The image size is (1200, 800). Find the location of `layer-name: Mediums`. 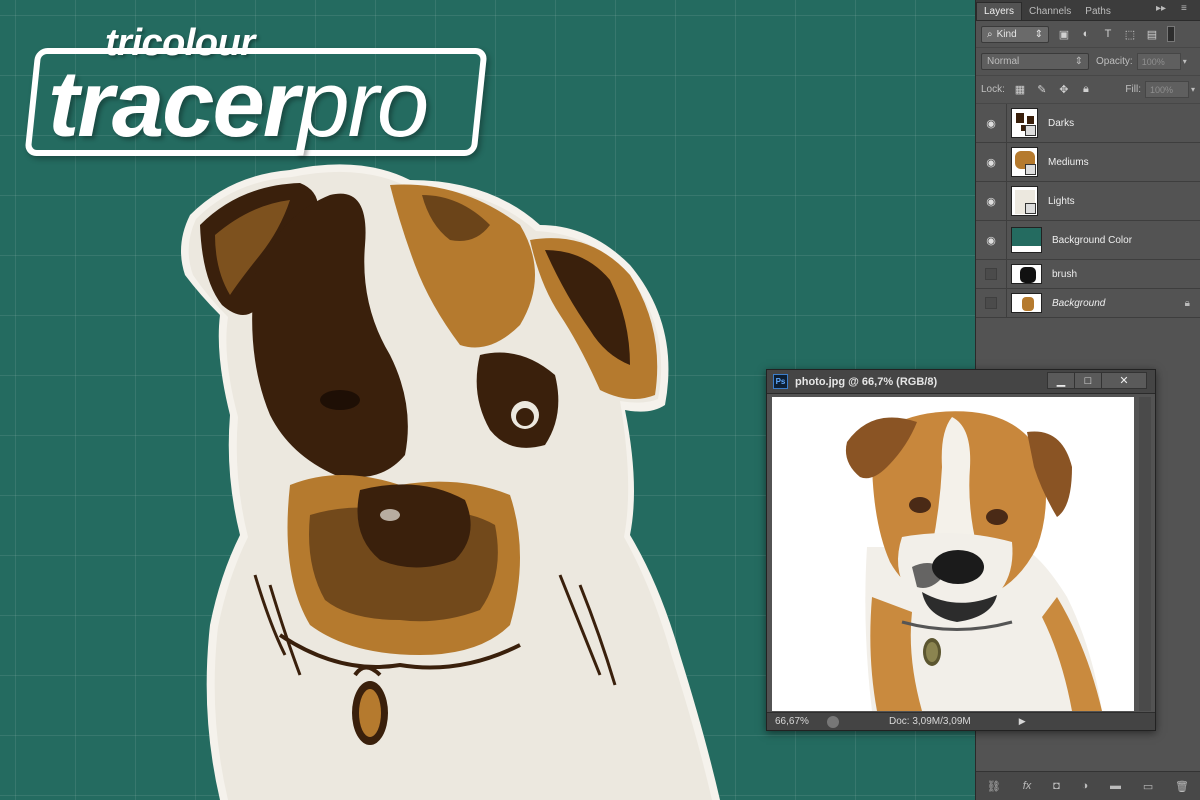

layer-name: Mediums is located at coordinates (1068, 162).